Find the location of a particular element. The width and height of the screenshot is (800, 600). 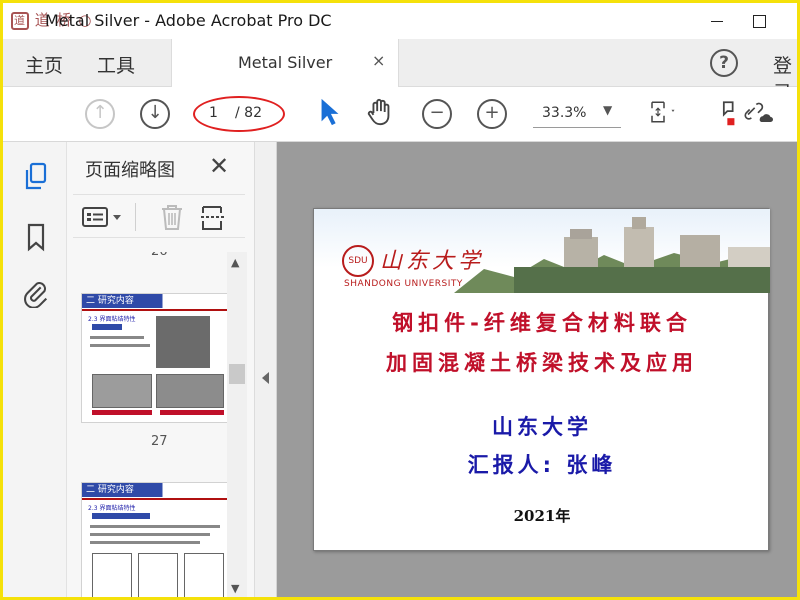

panel-toolbar is located at coordinates (159, 216).